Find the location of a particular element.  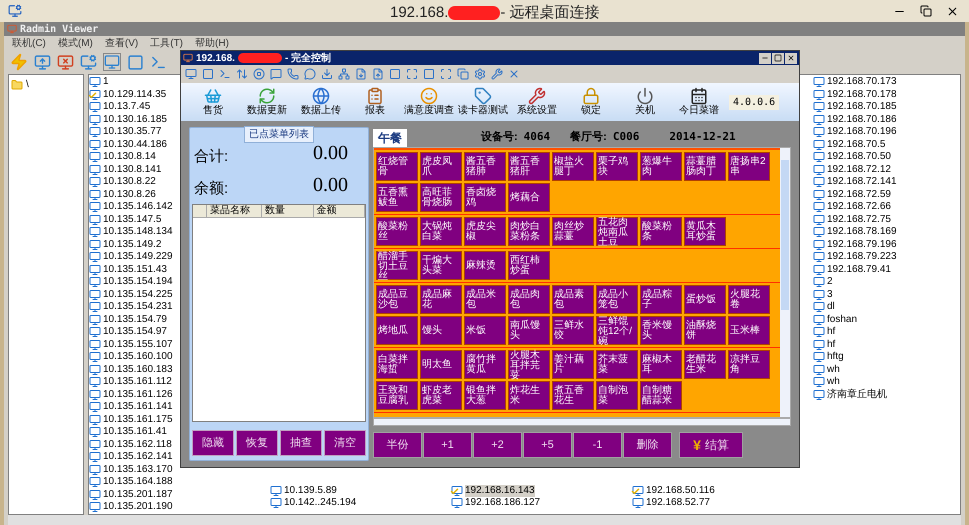

menu-item: 帮助(H) is located at coordinates (212, 43).